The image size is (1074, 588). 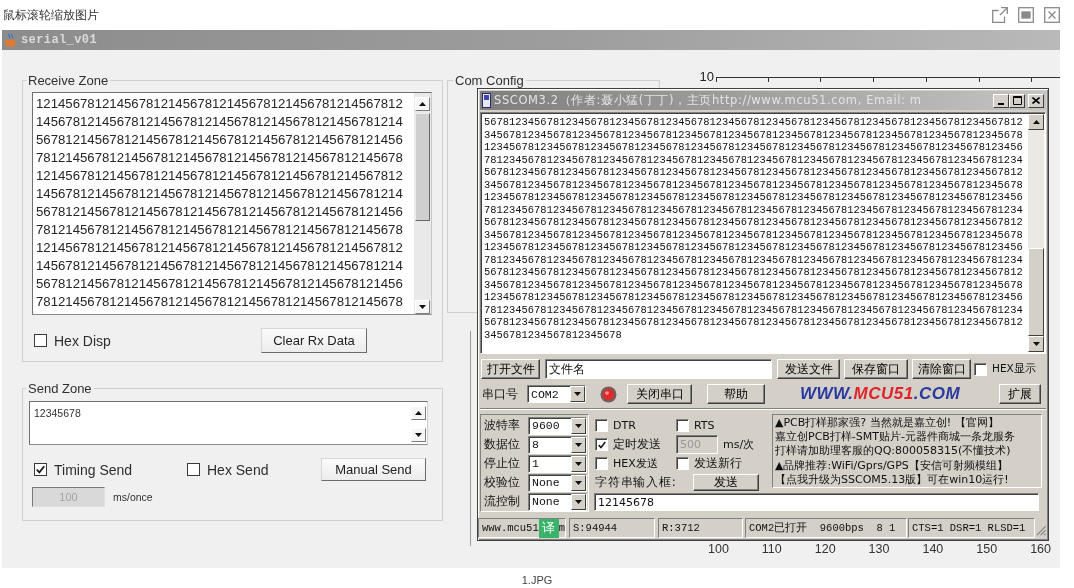 What do you see at coordinates (658, 369) in the screenshot?
I see `file-name-field: 文件名` at bounding box center [658, 369].